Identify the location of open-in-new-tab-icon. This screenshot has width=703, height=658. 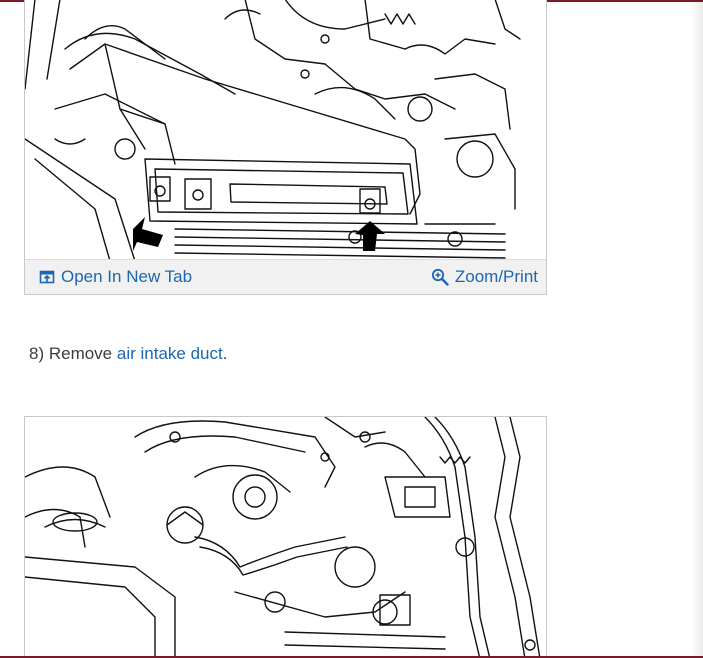
(47, 277).